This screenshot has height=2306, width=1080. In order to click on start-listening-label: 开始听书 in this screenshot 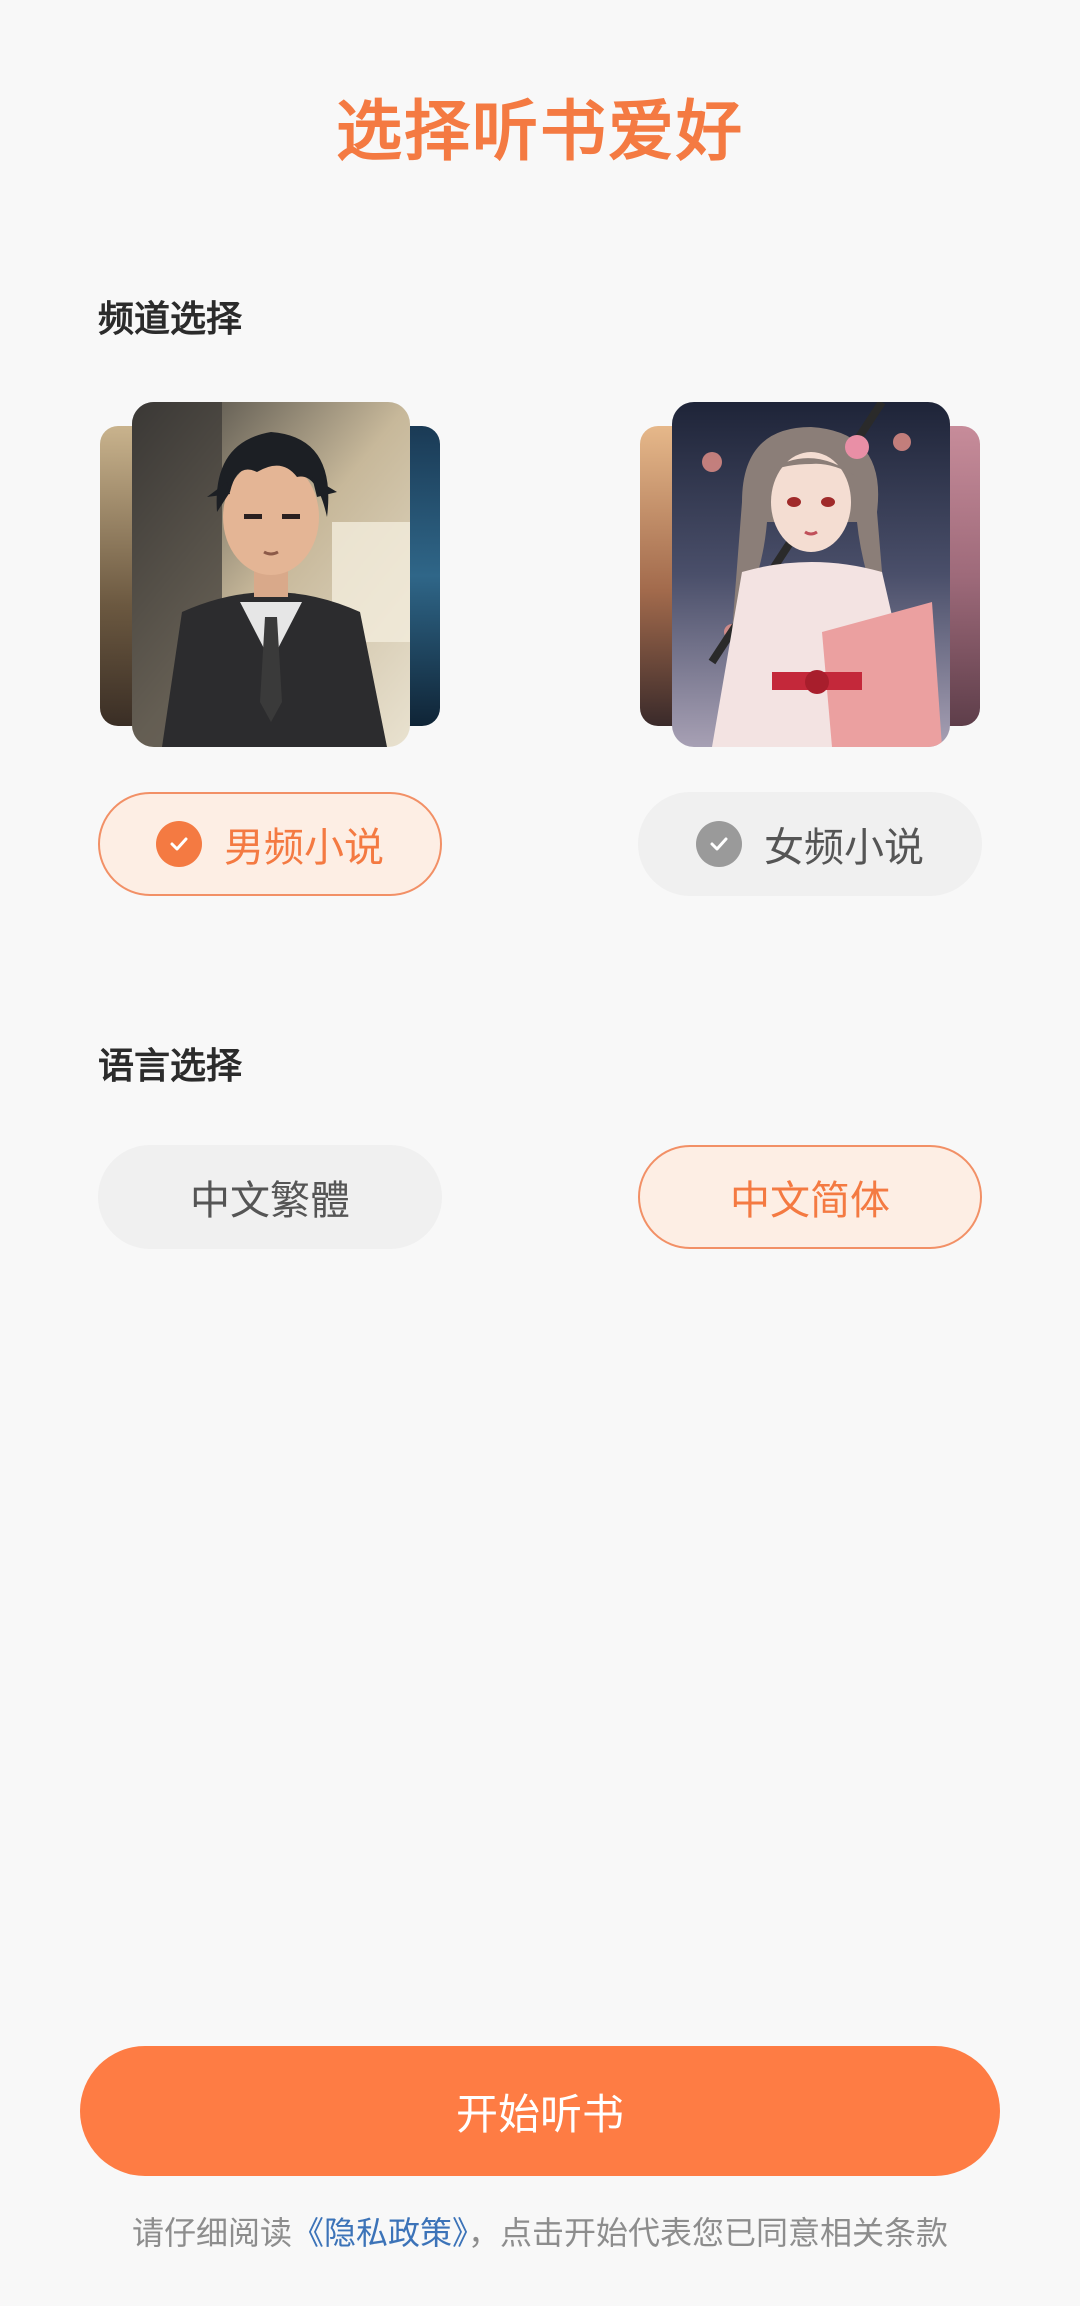, I will do `click(539, 2114)`.